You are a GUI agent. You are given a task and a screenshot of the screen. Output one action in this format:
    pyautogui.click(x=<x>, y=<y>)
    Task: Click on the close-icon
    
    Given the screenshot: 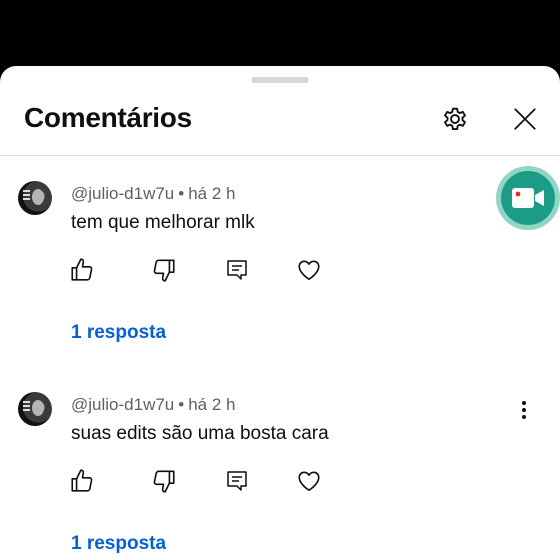 What is the action you would take?
    pyautogui.click(x=525, y=119)
    